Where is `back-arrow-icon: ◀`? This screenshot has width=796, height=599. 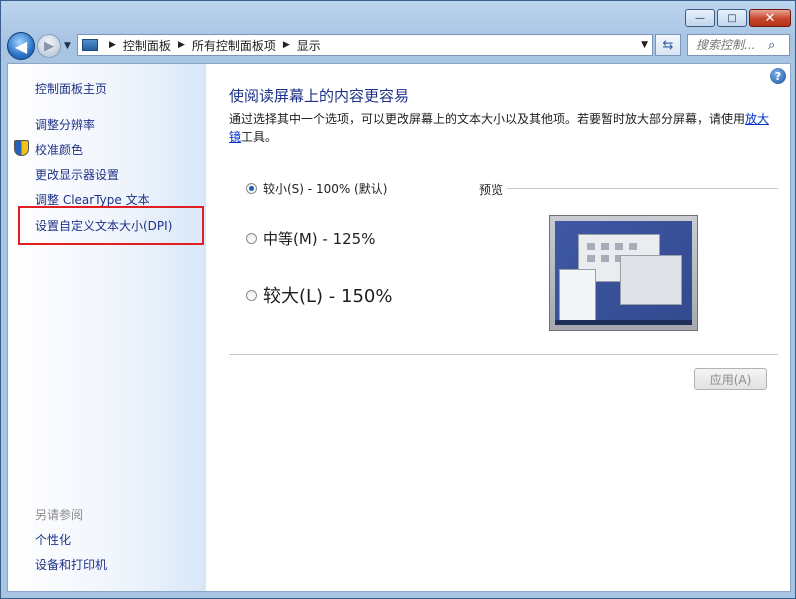 back-arrow-icon: ◀ is located at coordinates (21, 46).